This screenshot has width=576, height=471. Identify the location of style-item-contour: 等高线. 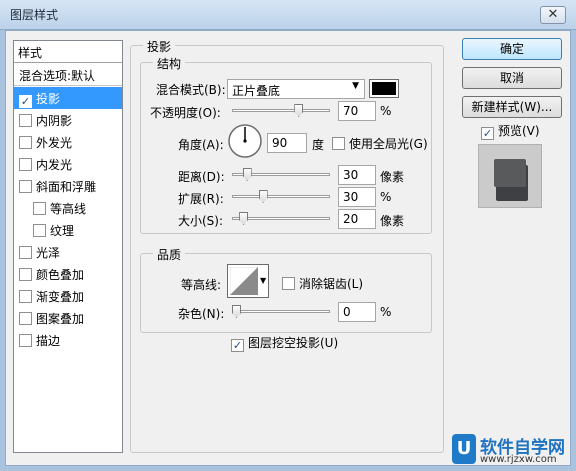
(68, 208).